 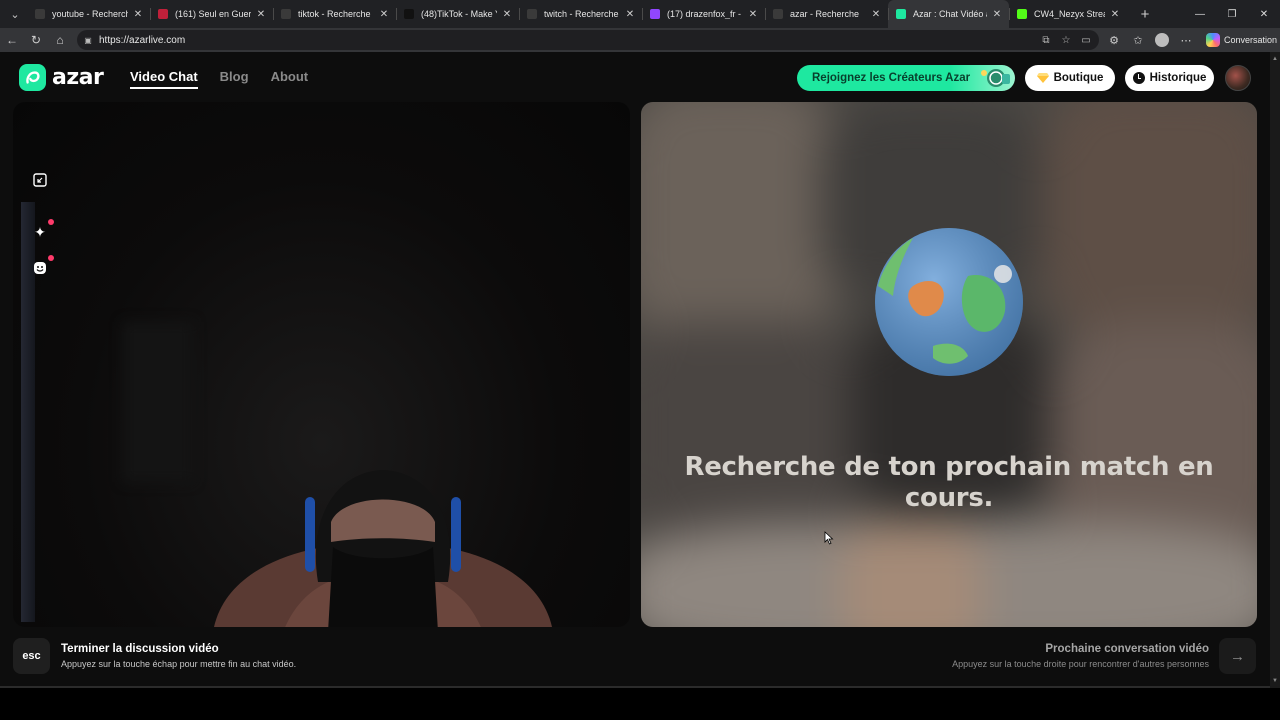 I want to click on globe-icon, so click(x=949, y=302).